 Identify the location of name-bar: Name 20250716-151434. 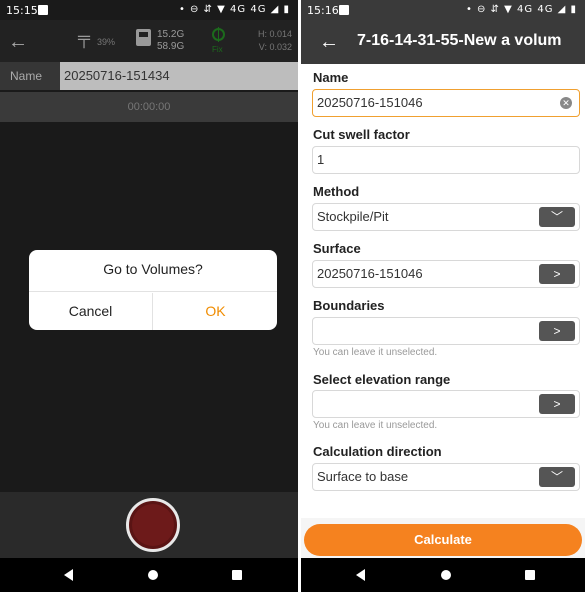
(149, 76).